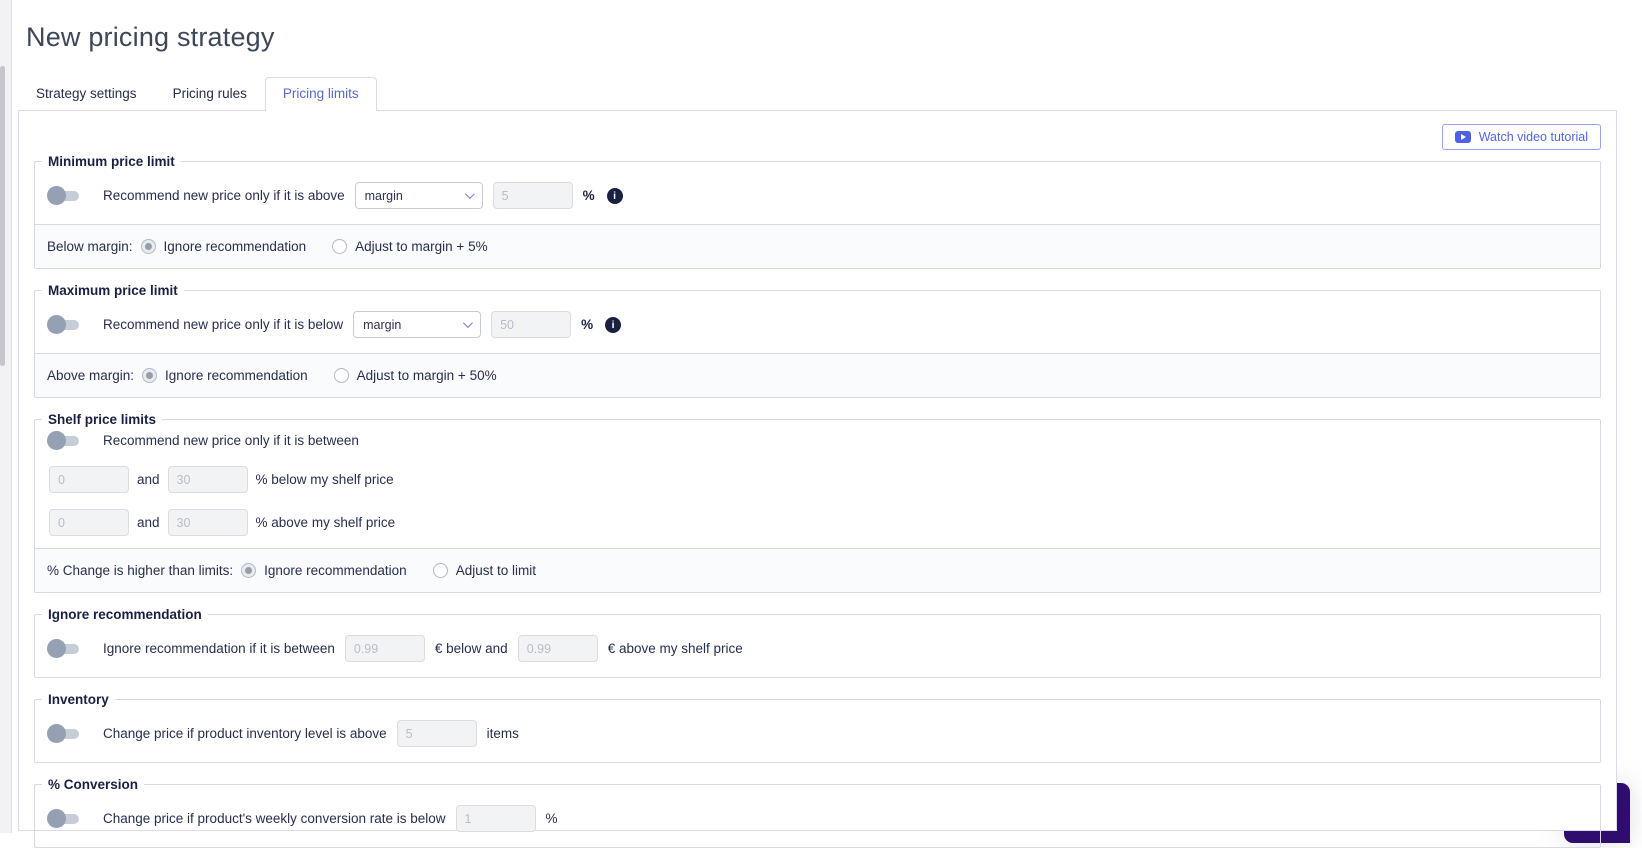 This screenshot has width=1642, height=848. Describe the element at coordinates (78, 699) in the screenshot. I see `section-inventory-legend: Inventory` at that location.